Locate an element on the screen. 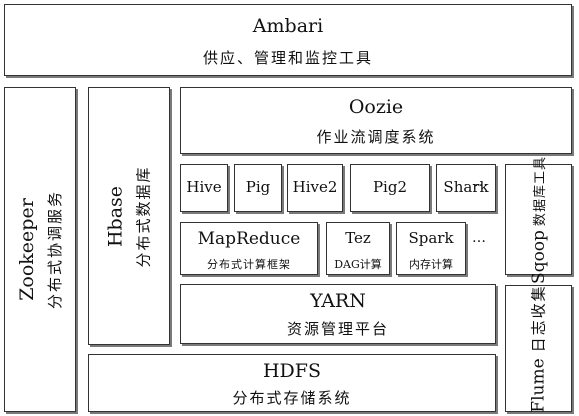 The height and width of the screenshot is (416, 579). pig2-box: Pig2 is located at coordinates (390, 188).